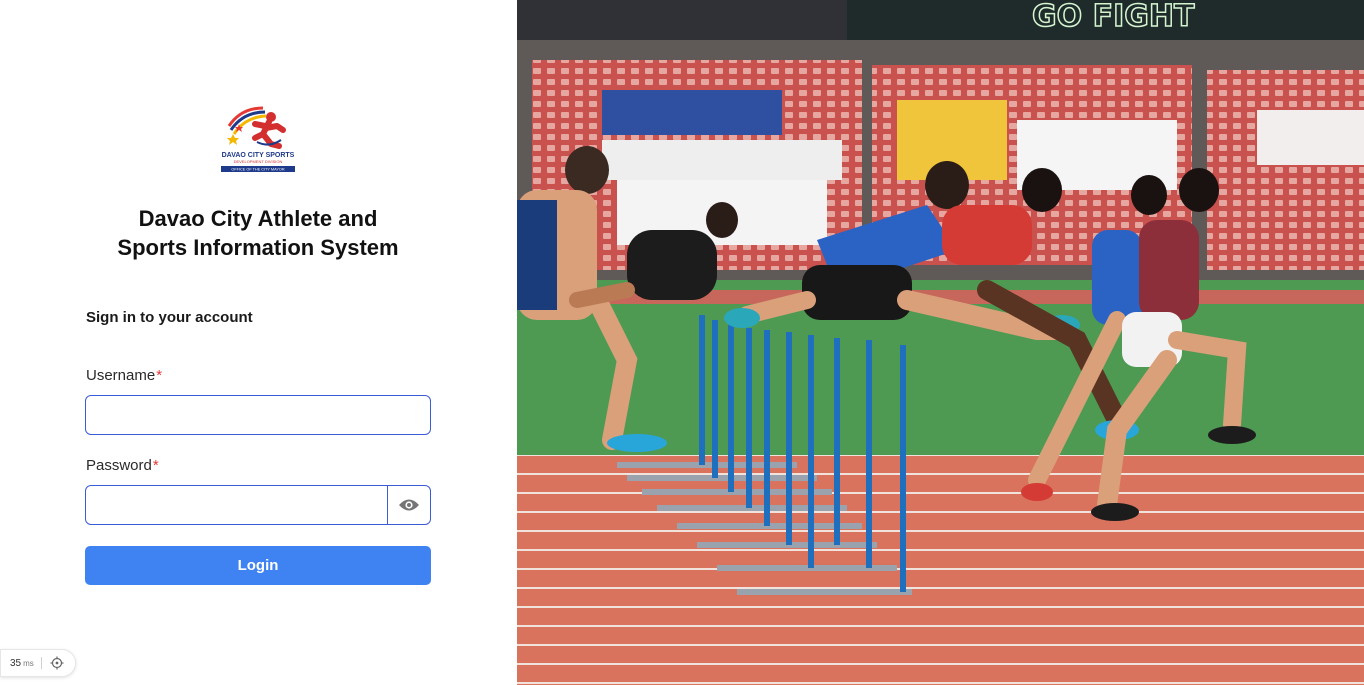 The image size is (1364, 685). Describe the element at coordinates (258, 565) in the screenshot. I see `login-button: Login` at that location.